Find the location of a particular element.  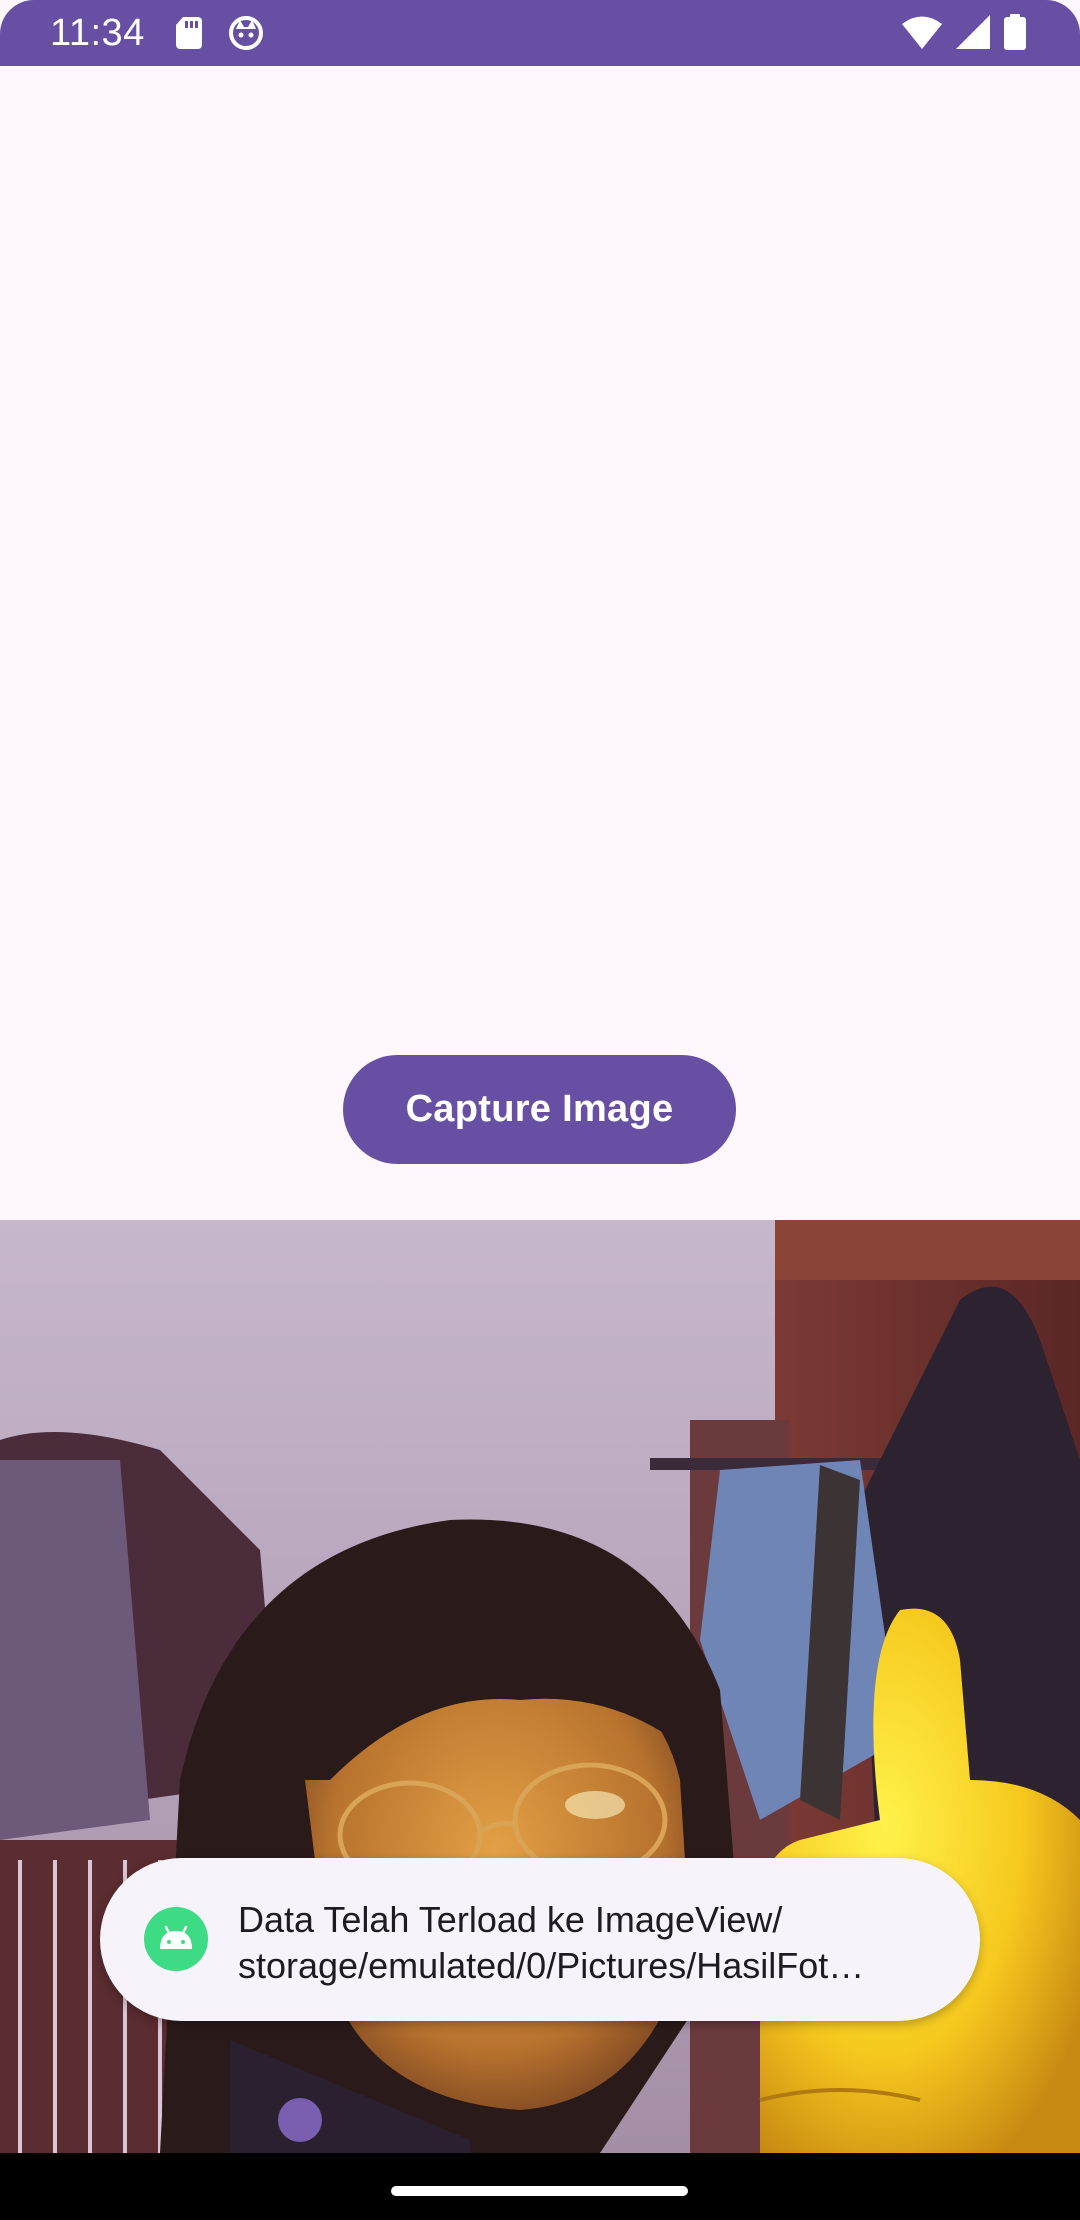

wifi-icon is located at coordinates (922, 34).